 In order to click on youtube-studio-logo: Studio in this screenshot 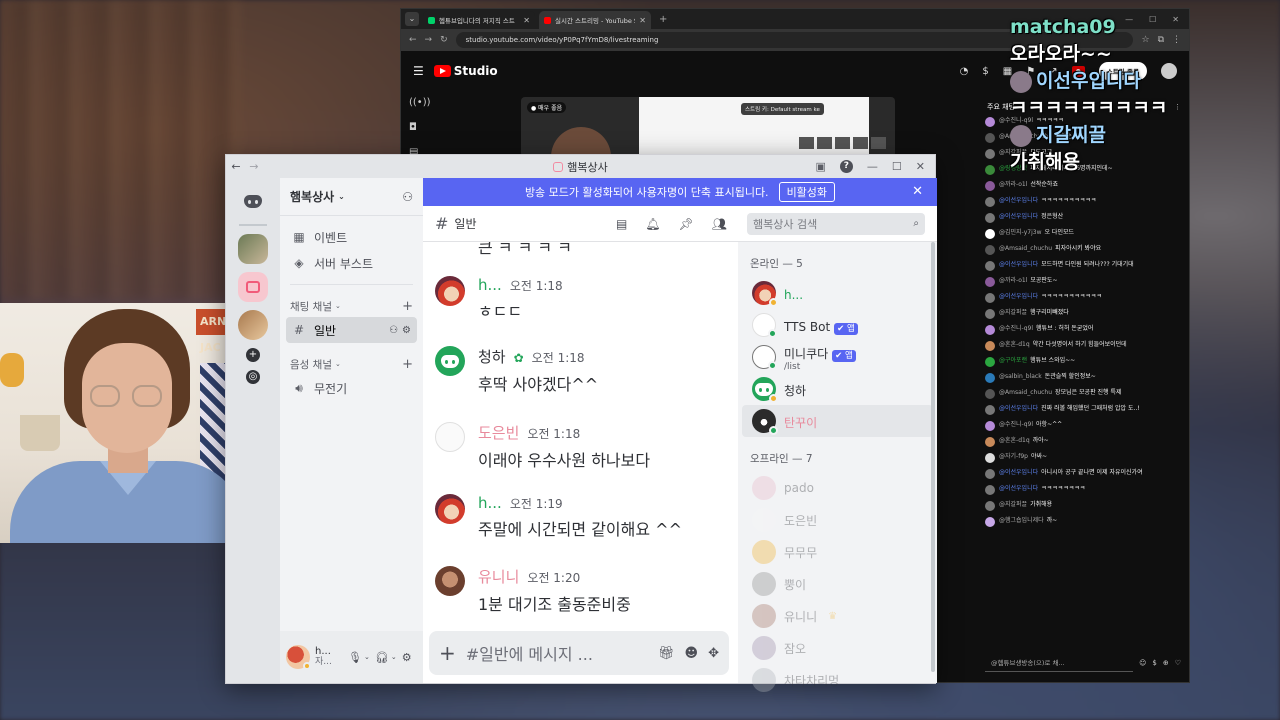, I will do `click(465, 71)`.